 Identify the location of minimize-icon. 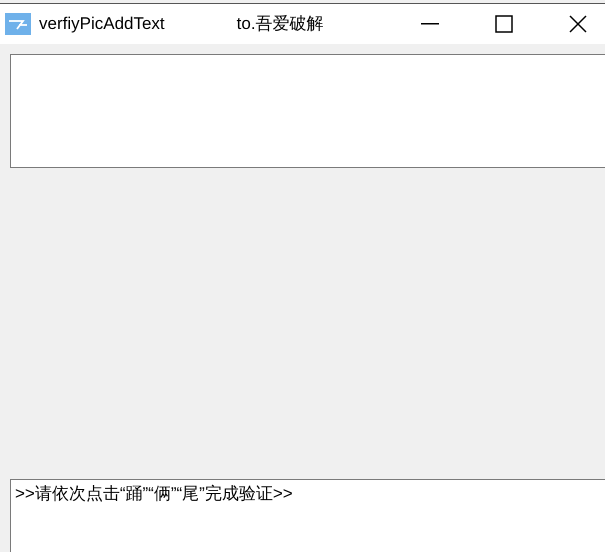
(430, 24).